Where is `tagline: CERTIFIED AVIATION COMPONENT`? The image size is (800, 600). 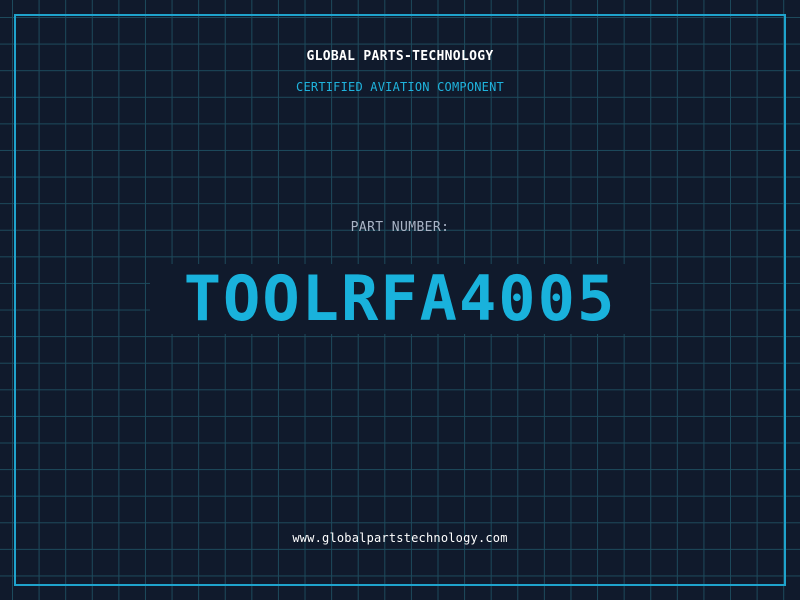 tagline: CERTIFIED AVIATION COMPONENT is located at coordinates (400, 87).